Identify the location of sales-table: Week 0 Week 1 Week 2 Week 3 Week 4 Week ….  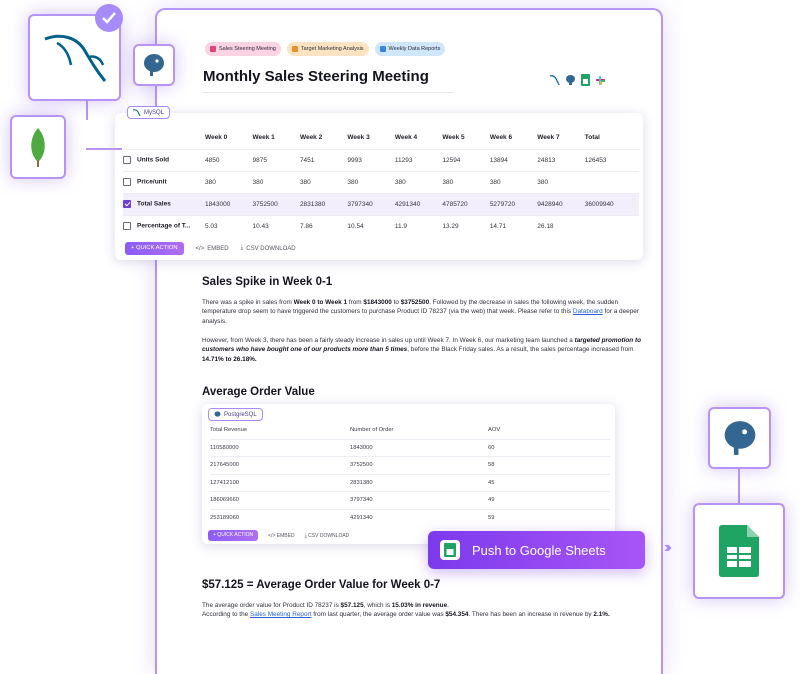
(381, 182).